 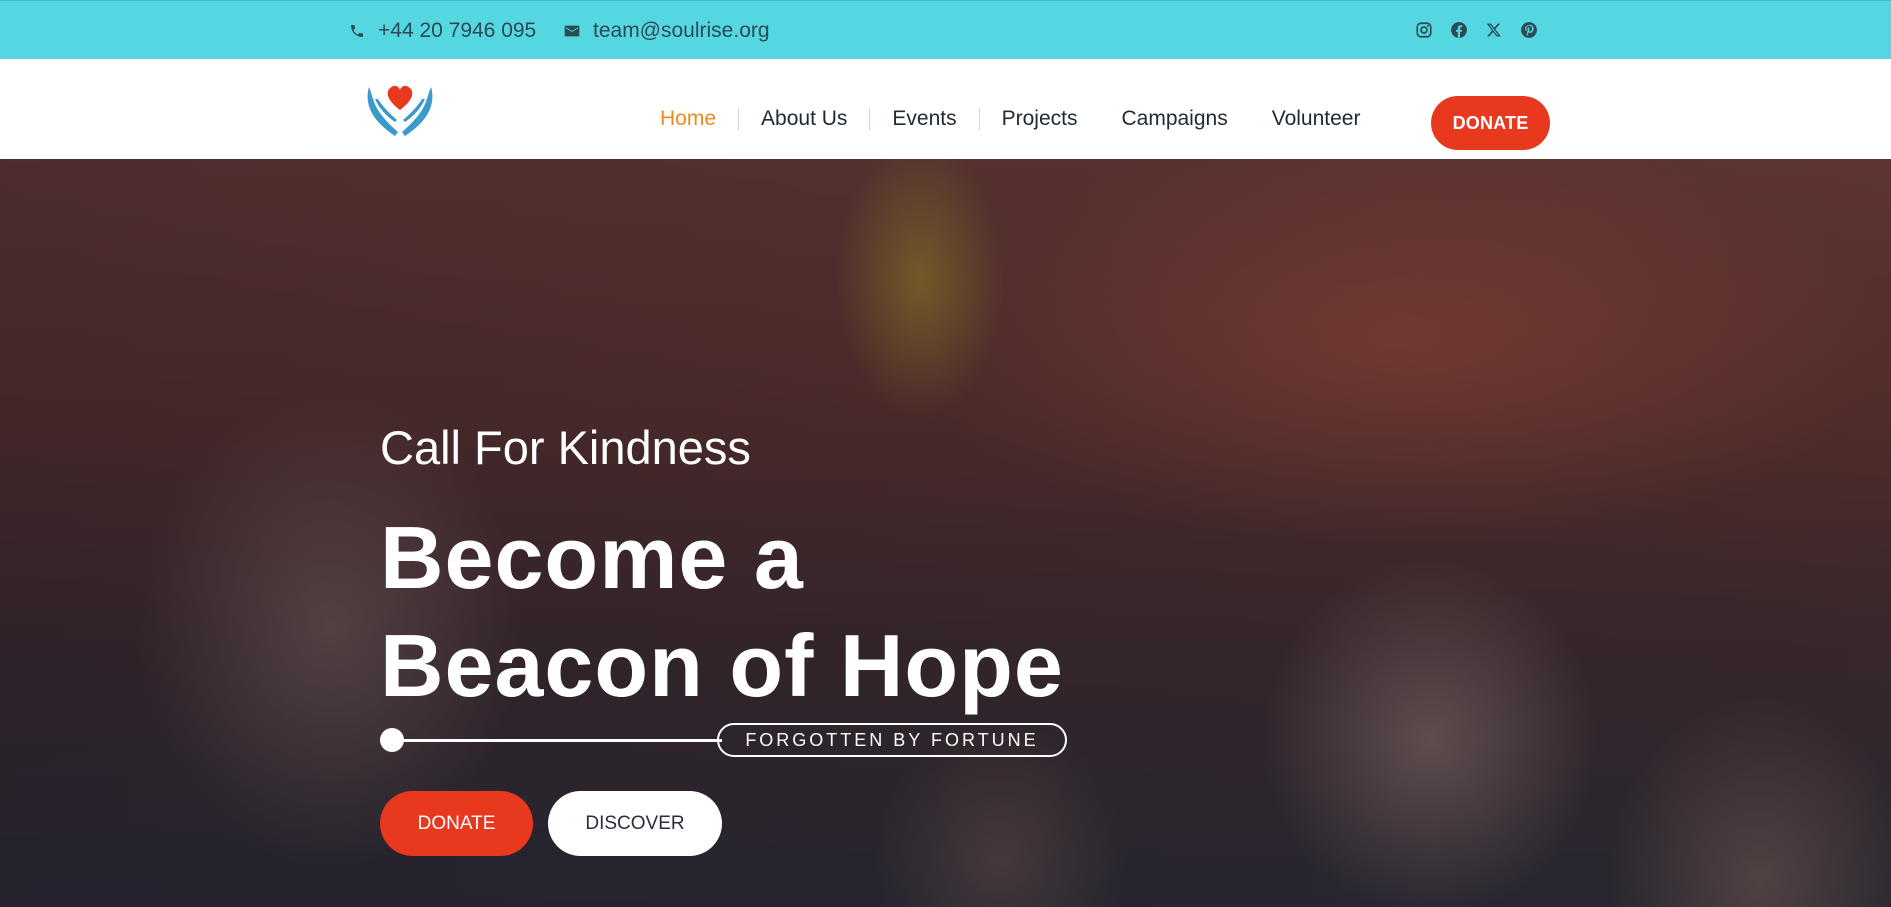 I want to click on hero-eyebrow: Call For Kindness, so click(x=565, y=447).